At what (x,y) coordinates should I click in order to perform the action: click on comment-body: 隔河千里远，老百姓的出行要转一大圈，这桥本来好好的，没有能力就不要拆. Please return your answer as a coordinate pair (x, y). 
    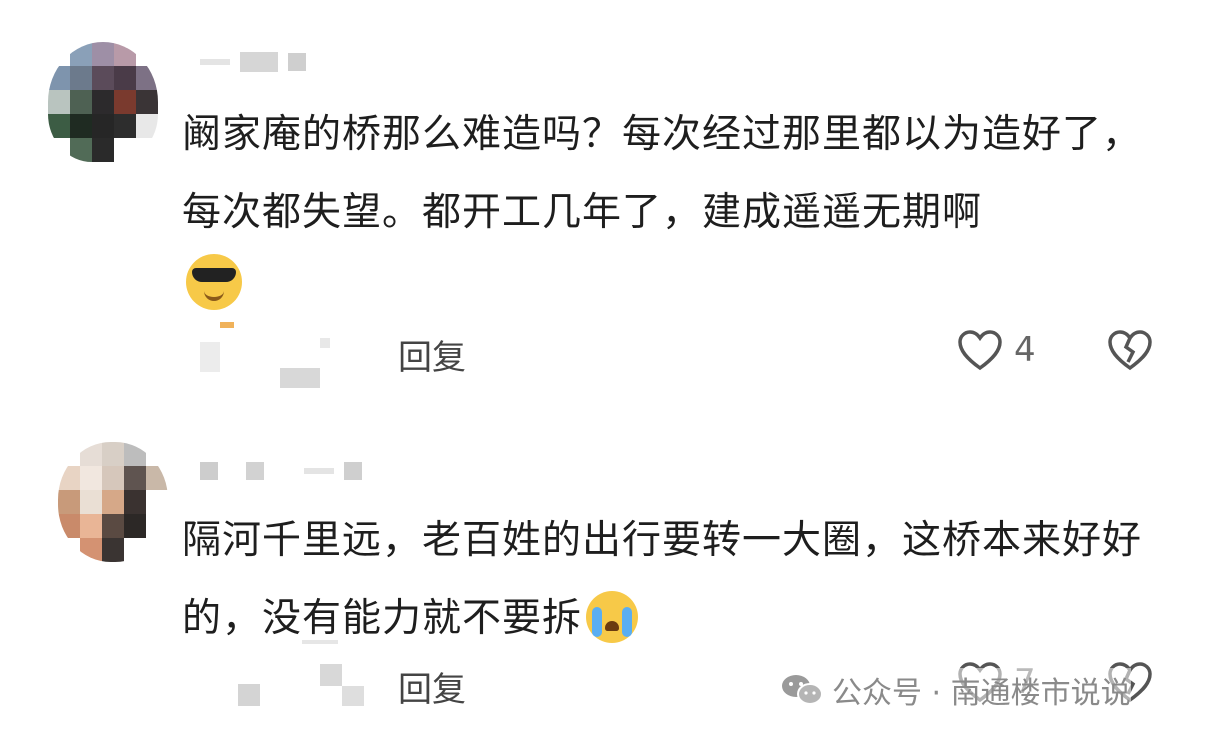
    Looking at the image, I should click on (662, 579).